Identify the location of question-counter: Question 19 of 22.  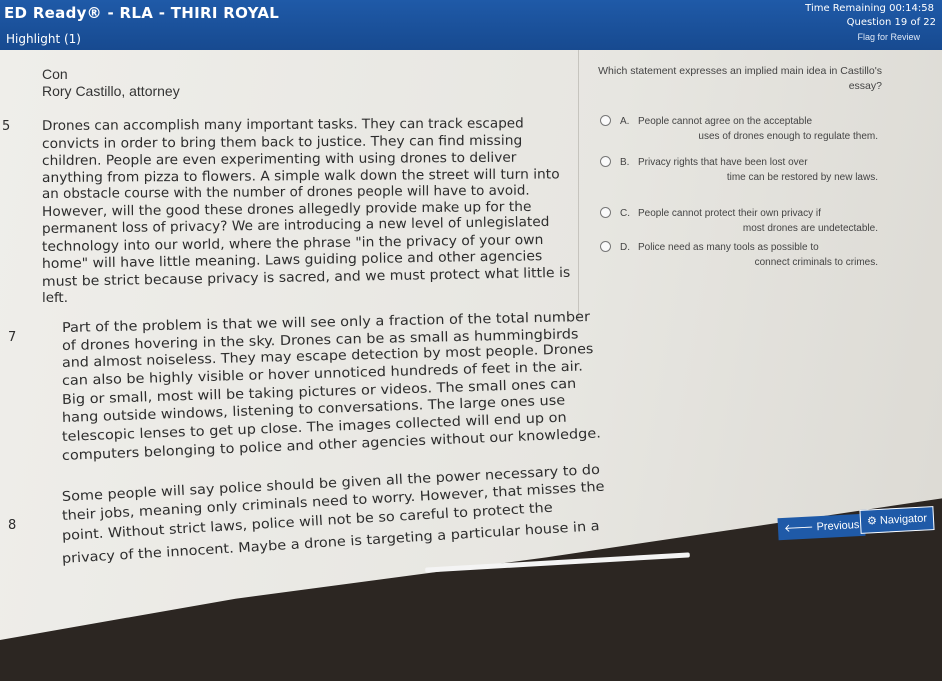
(891, 22).